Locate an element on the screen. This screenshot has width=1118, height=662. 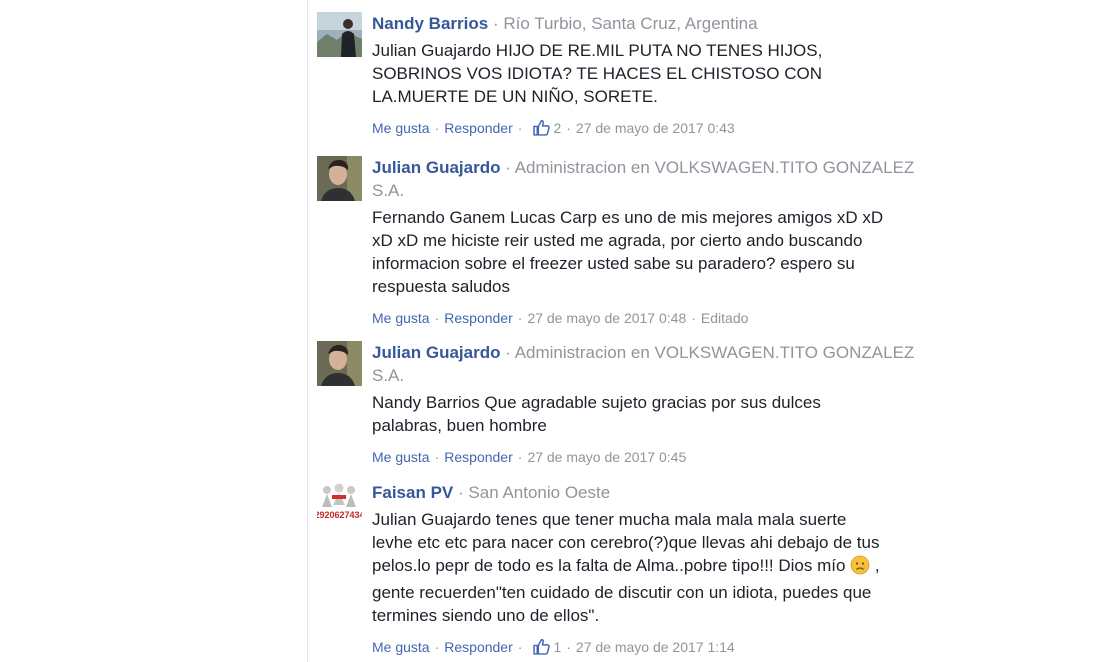
comment-line: LA.MUERTE DE UN NIÑO, SORETE. is located at coordinates (515, 96).